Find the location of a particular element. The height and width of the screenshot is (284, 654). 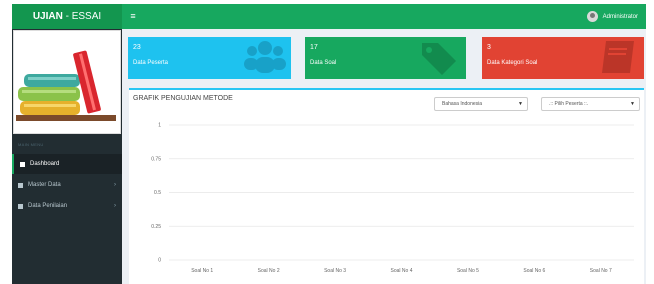

y-tick-label: 1 is located at coordinates (159, 126).